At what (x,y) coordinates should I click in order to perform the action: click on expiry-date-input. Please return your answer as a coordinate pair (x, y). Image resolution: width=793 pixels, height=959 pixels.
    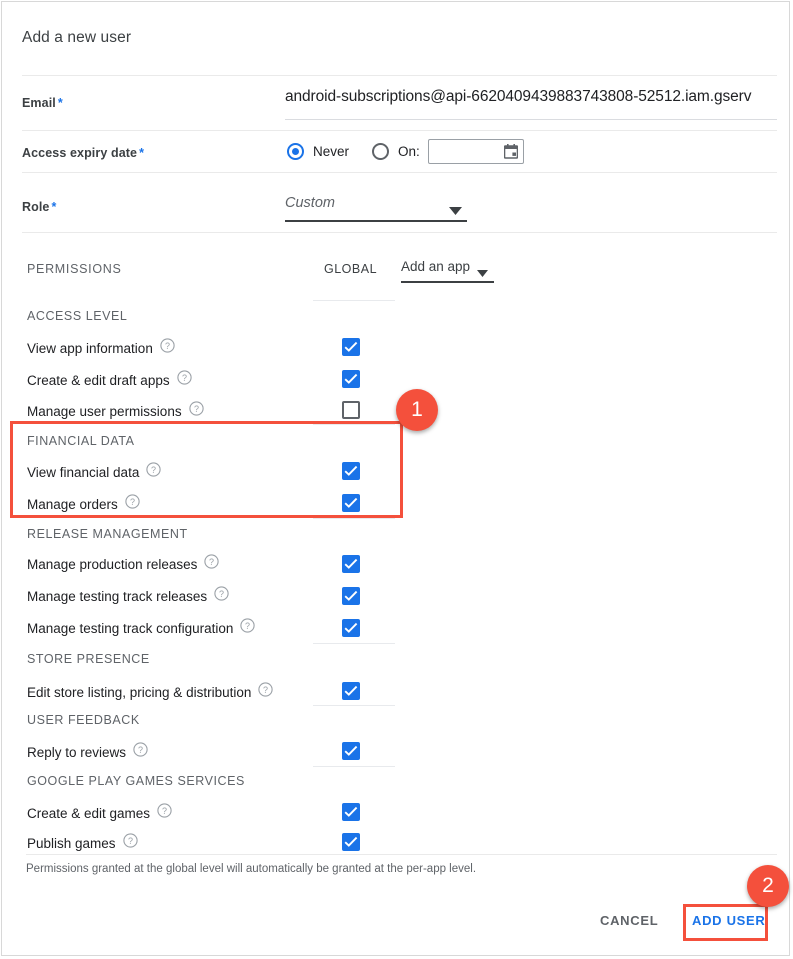
    Looking at the image, I should click on (476, 151).